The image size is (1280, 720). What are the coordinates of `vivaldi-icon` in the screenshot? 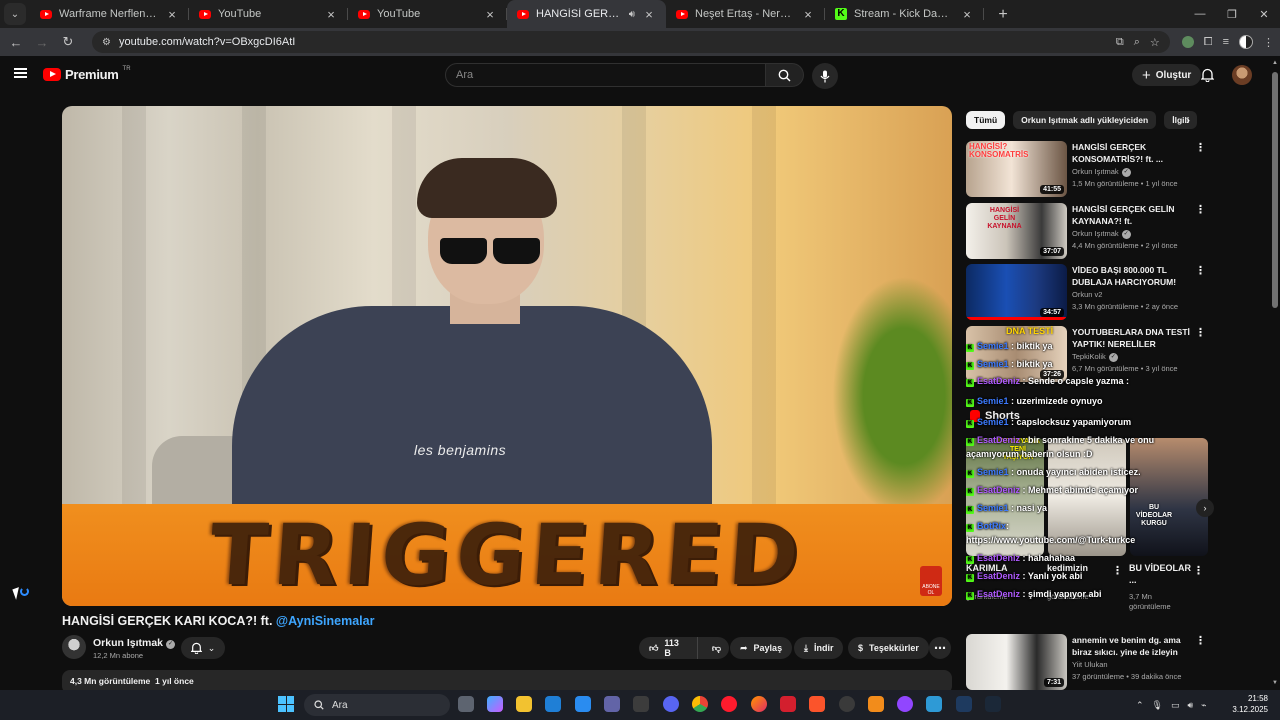 It's located at (788, 704).